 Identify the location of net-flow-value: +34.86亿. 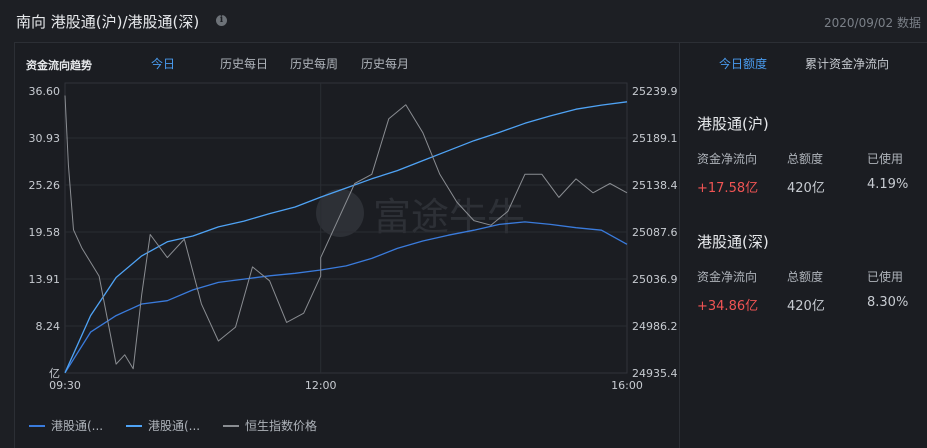
(728, 306).